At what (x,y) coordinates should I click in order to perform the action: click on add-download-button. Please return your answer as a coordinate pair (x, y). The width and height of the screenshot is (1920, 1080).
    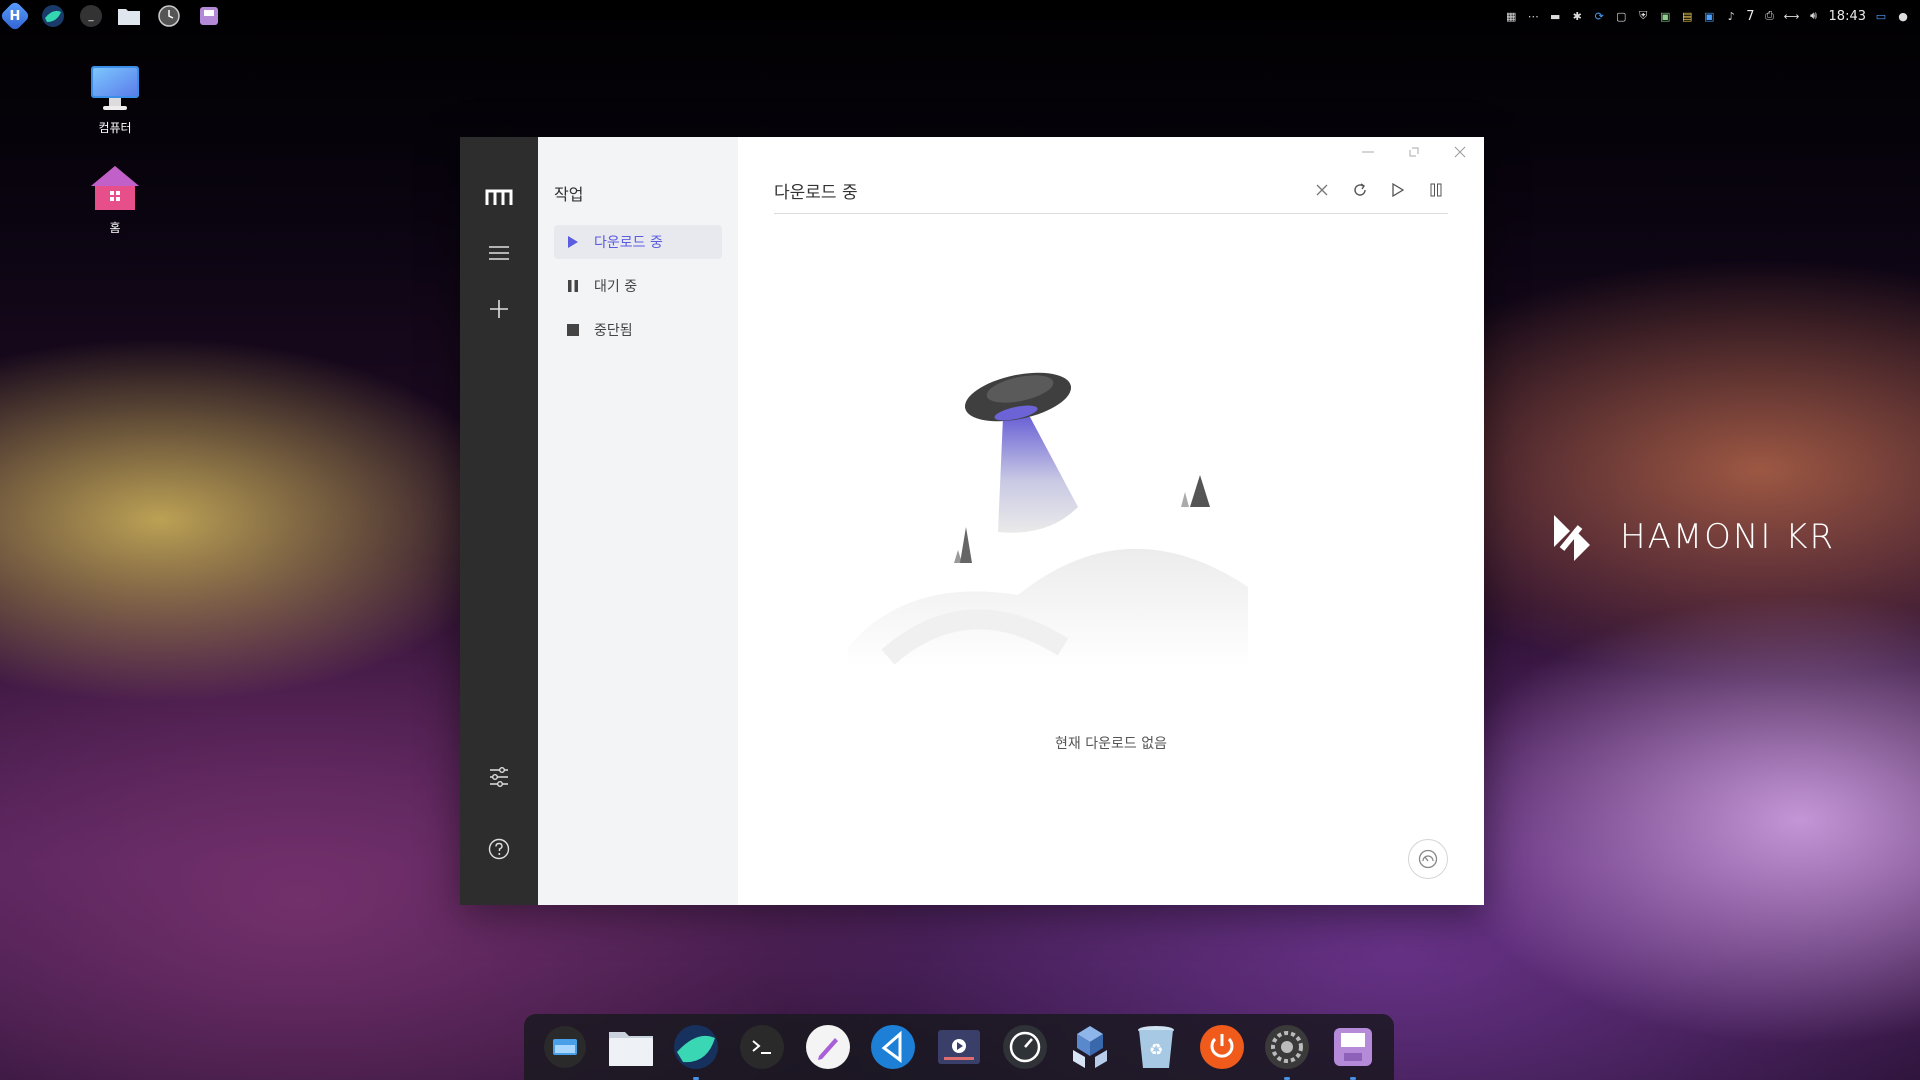
    Looking at the image, I should click on (499, 309).